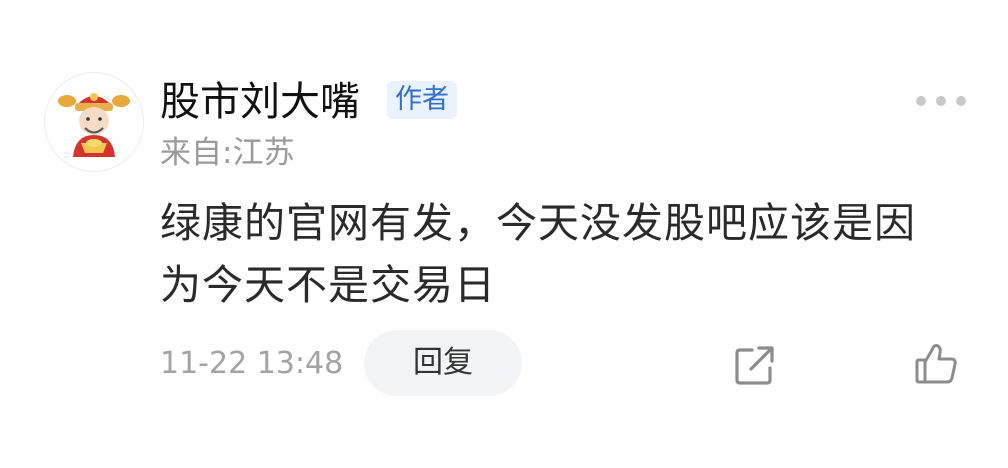 This screenshot has width=1008, height=468. What do you see at coordinates (252, 363) in the screenshot?
I see `comment-timestamp: 11-22 13:48` at bounding box center [252, 363].